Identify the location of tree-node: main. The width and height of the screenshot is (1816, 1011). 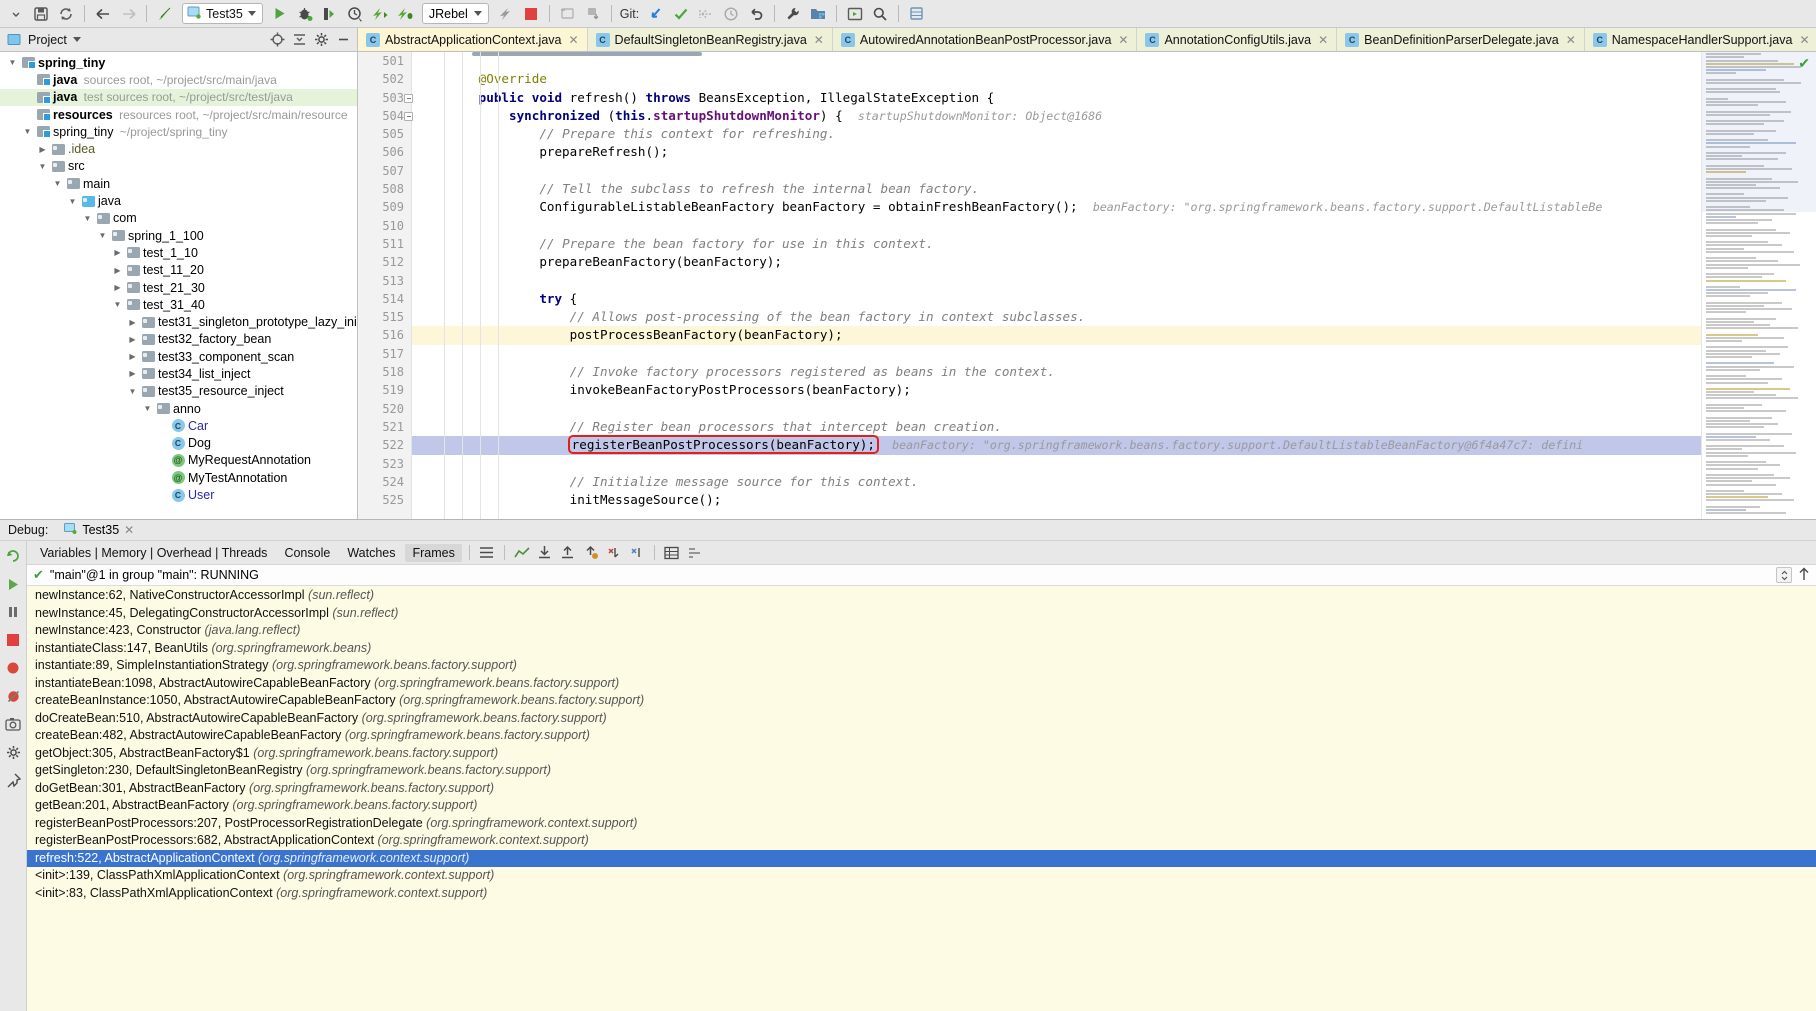
(178, 183).